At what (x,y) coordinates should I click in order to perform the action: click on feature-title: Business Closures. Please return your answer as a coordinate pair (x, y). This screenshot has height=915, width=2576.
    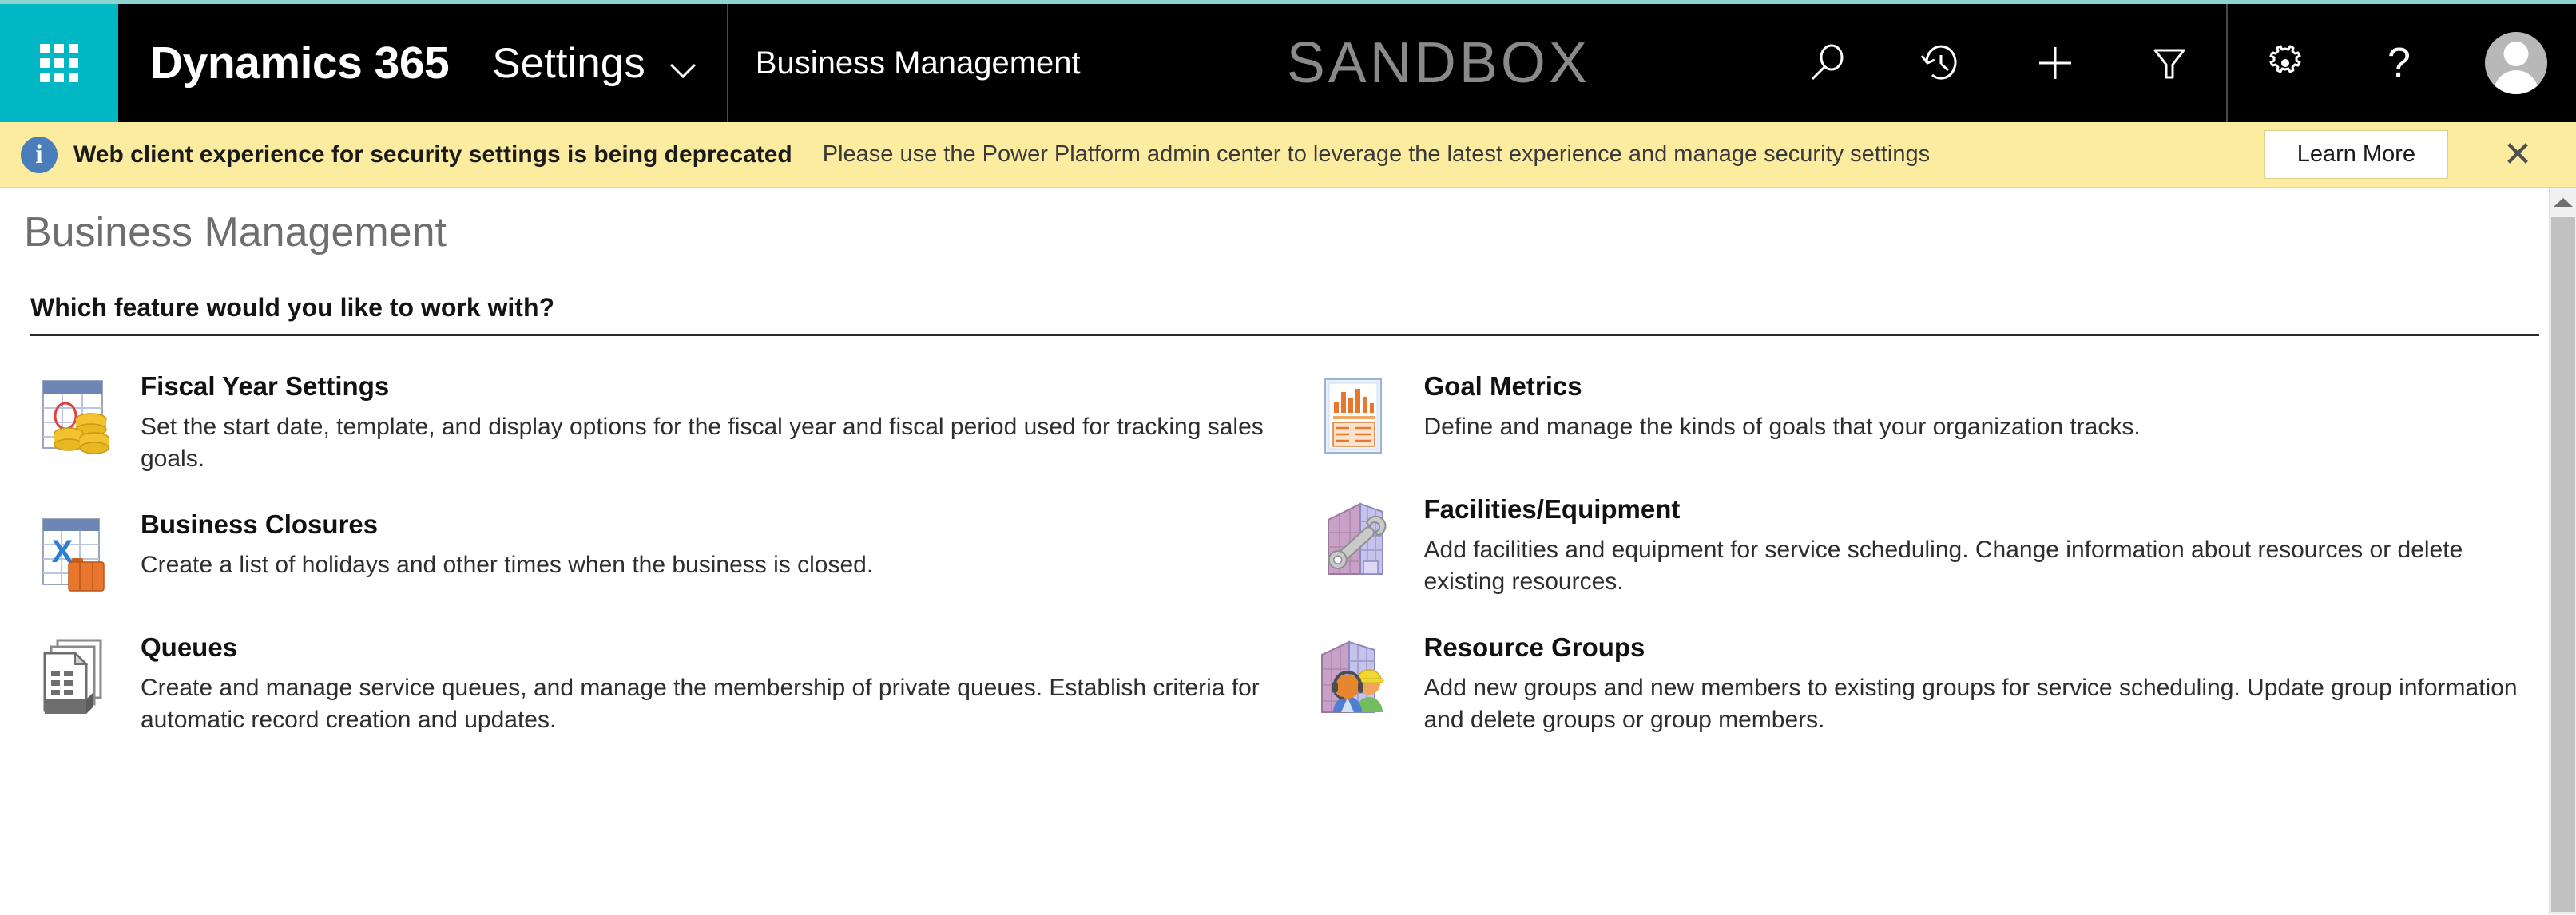
    Looking at the image, I should click on (260, 524).